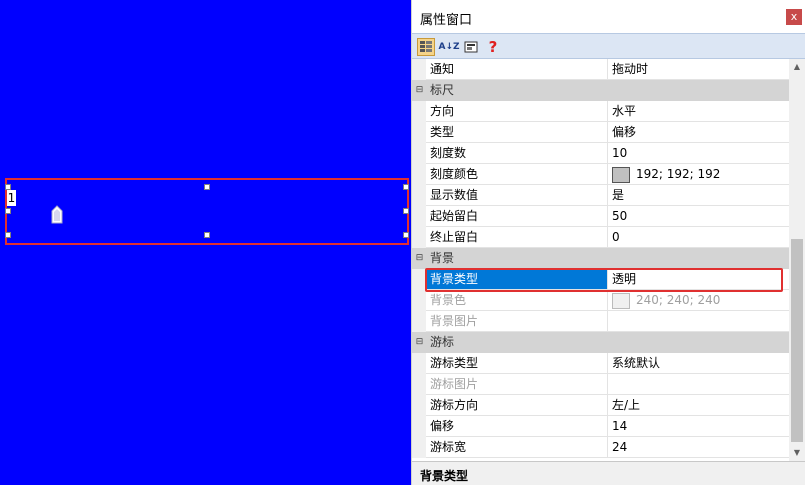 The image size is (805, 485). I want to click on category-label: 背景, so click(442, 258).